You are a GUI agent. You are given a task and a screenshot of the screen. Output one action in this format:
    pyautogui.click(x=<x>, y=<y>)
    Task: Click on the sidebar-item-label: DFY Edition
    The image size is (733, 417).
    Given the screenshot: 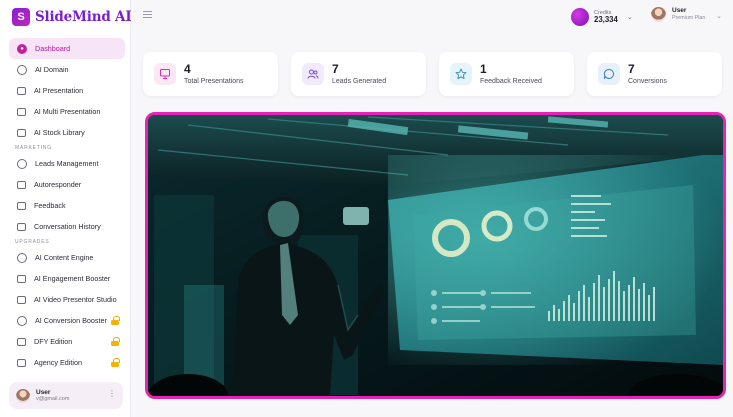 What is the action you would take?
    pyautogui.click(x=53, y=341)
    